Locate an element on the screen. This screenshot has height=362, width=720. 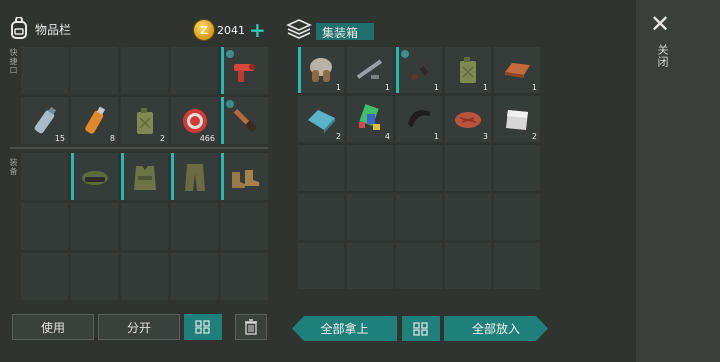
item-count: 466 is located at coordinates (207, 138).